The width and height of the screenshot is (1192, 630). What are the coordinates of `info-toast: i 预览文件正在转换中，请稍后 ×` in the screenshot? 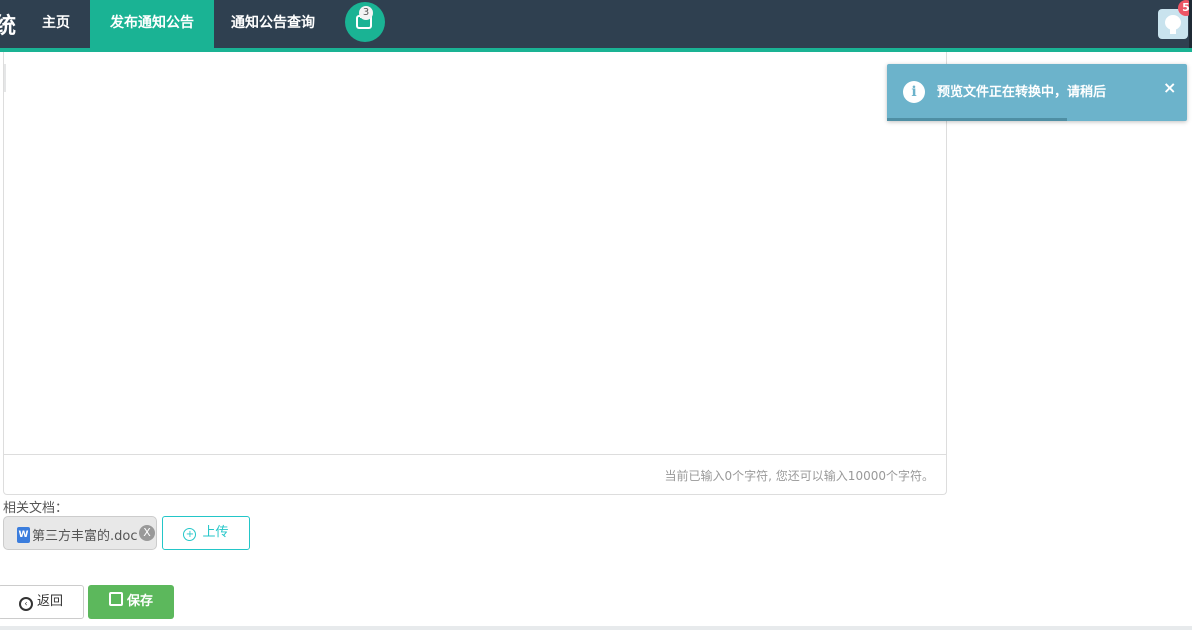 It's located at (1037, 92).